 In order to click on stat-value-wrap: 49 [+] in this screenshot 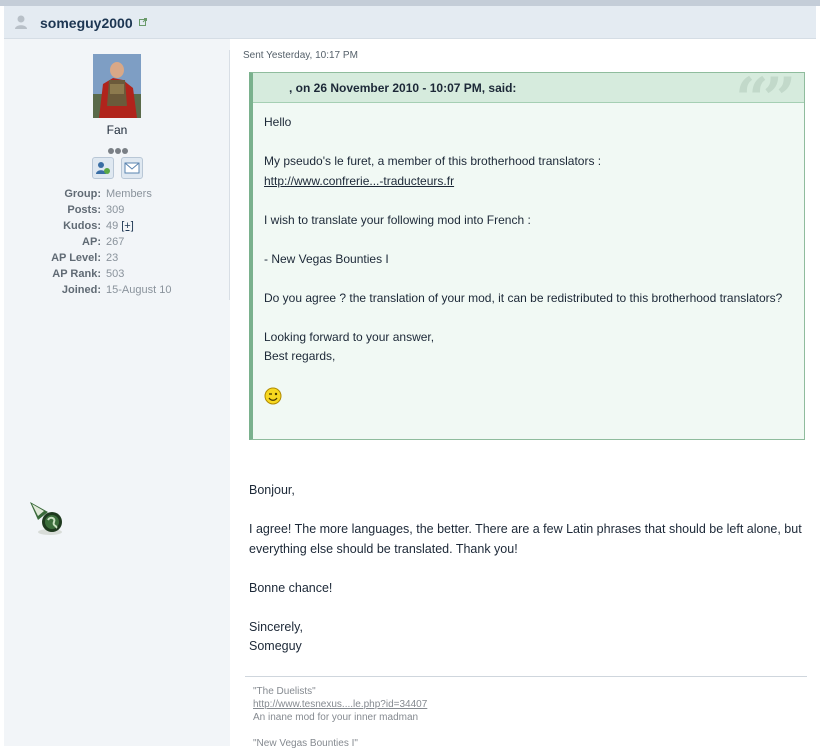, I will do `click(120, 226)`.